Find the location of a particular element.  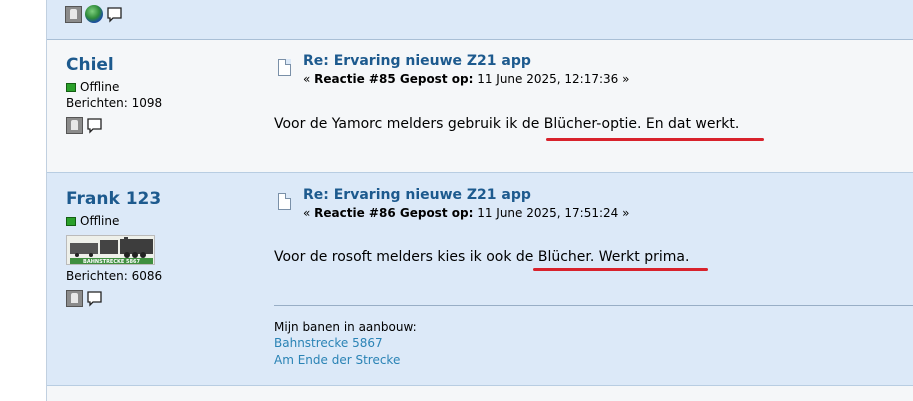

signature-link-am-ende: Am Ende der Strecke is located at coordinates (337, 360).